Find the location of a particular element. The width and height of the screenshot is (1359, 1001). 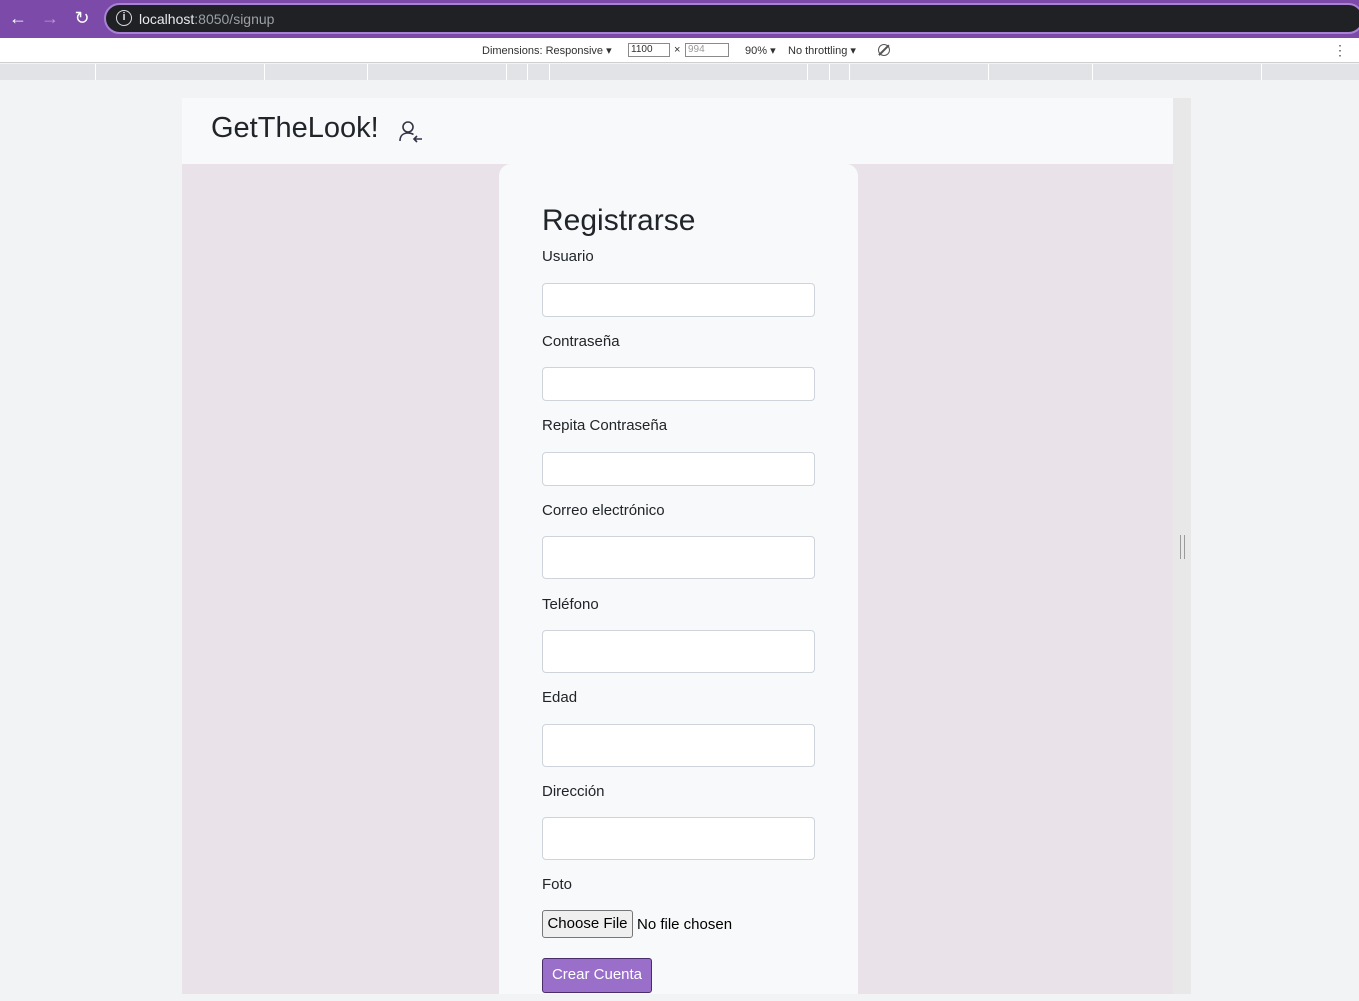

label-foto: Foto is located at coordinates (557, 884).